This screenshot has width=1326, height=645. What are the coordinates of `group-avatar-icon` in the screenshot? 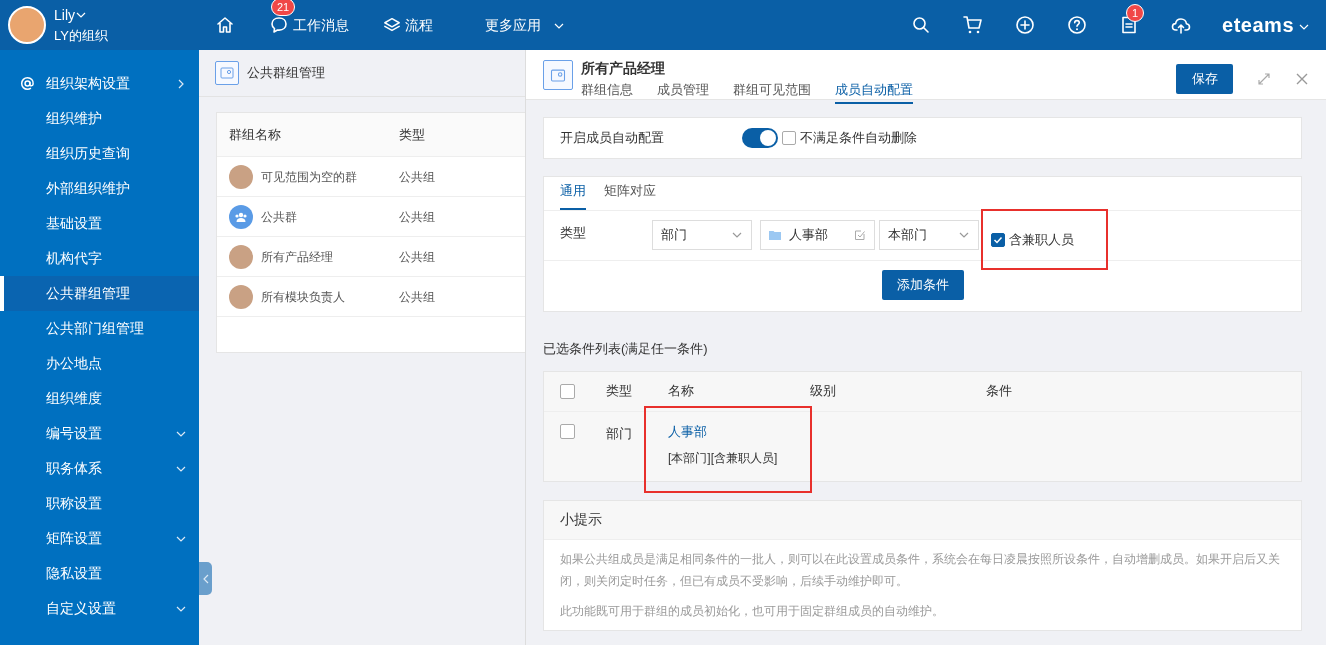 It's located at (241, 216).